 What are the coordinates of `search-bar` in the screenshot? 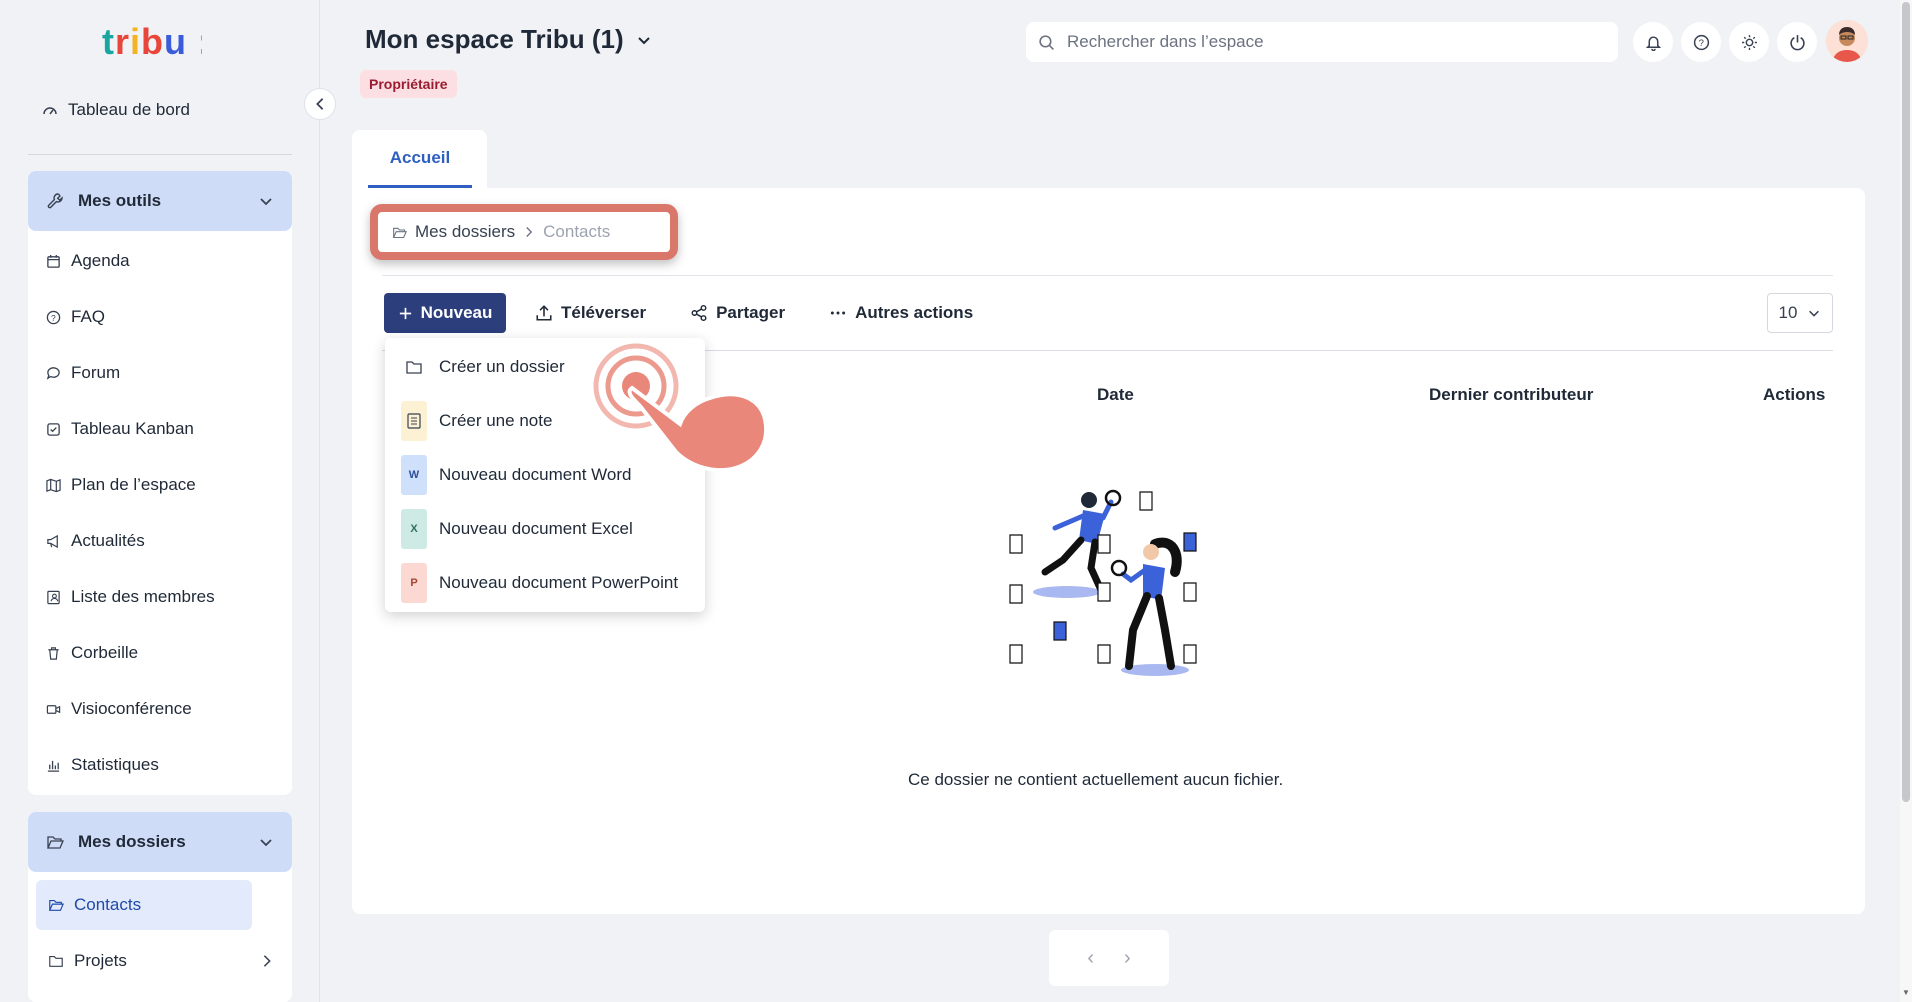 It's located at (1322, 42).